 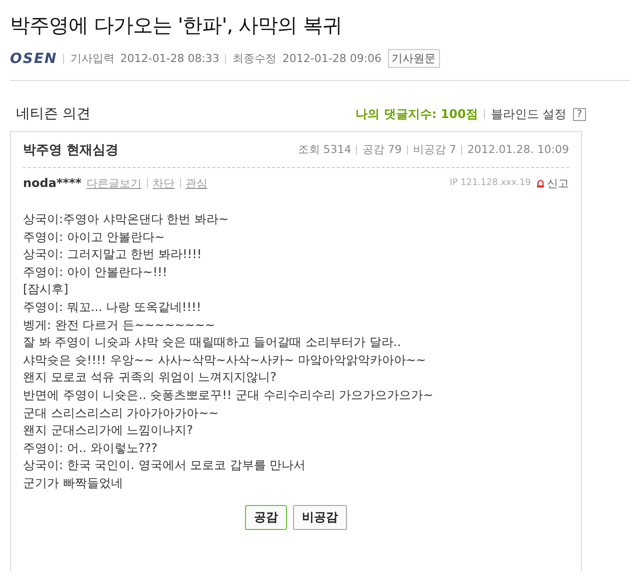 I want to click on source-logo: OSEN, so click(x=34, y=58).